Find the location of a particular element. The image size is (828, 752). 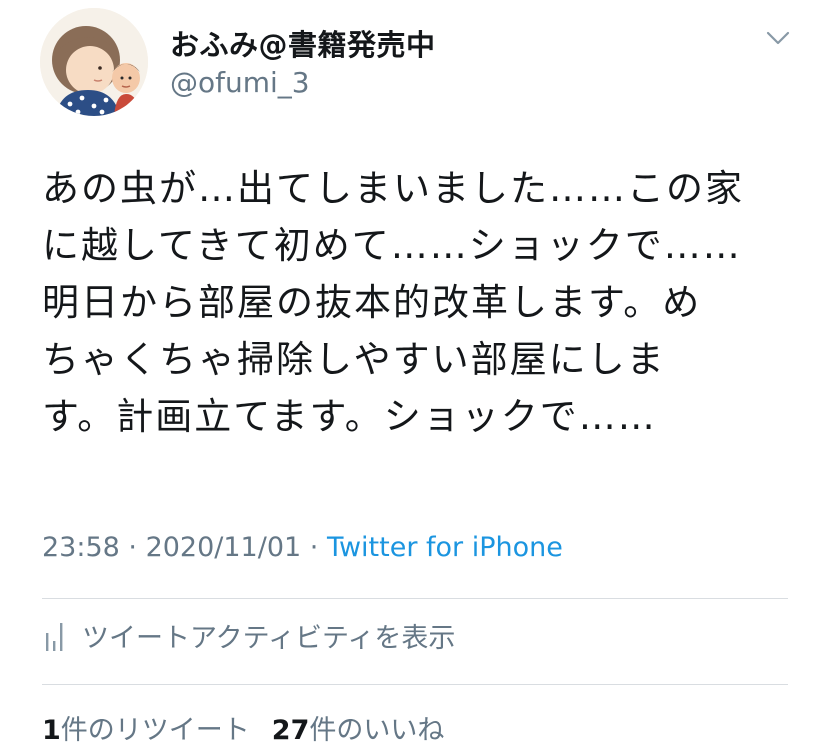

tweet-activity-link: ツイートアクティビティを表示 is located at coordinates (249, 635).